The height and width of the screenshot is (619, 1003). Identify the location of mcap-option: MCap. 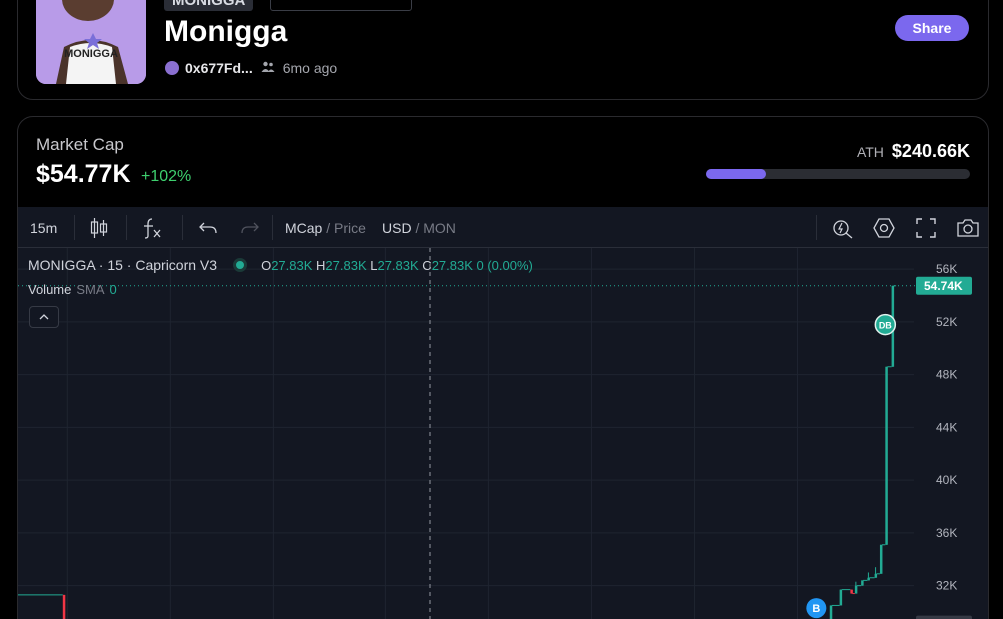
(303, 228).